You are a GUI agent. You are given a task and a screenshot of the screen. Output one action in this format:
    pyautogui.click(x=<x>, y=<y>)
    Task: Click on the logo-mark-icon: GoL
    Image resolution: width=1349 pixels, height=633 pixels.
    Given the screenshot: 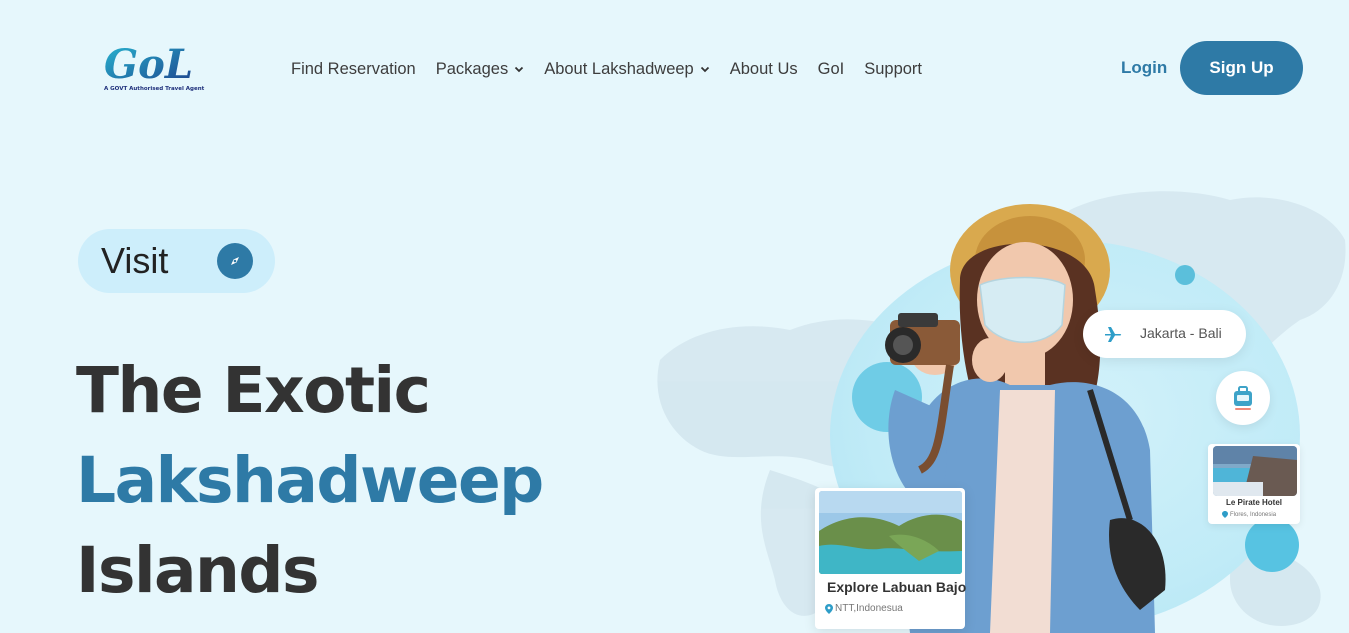 What is the action you would take?
    pyautogui.click(x=148, y=64)
    